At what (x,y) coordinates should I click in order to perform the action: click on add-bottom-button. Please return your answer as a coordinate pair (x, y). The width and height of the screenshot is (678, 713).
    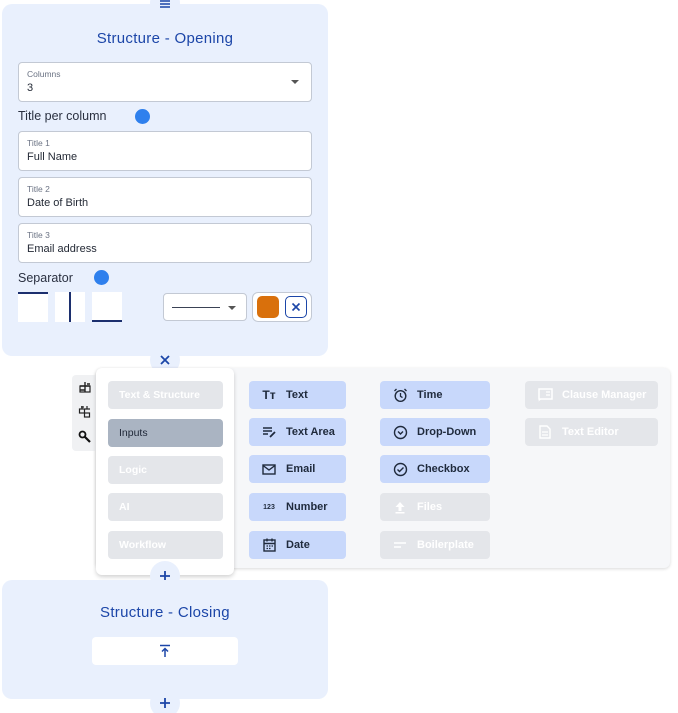
    Looking at the image, I should click on (165, 700).